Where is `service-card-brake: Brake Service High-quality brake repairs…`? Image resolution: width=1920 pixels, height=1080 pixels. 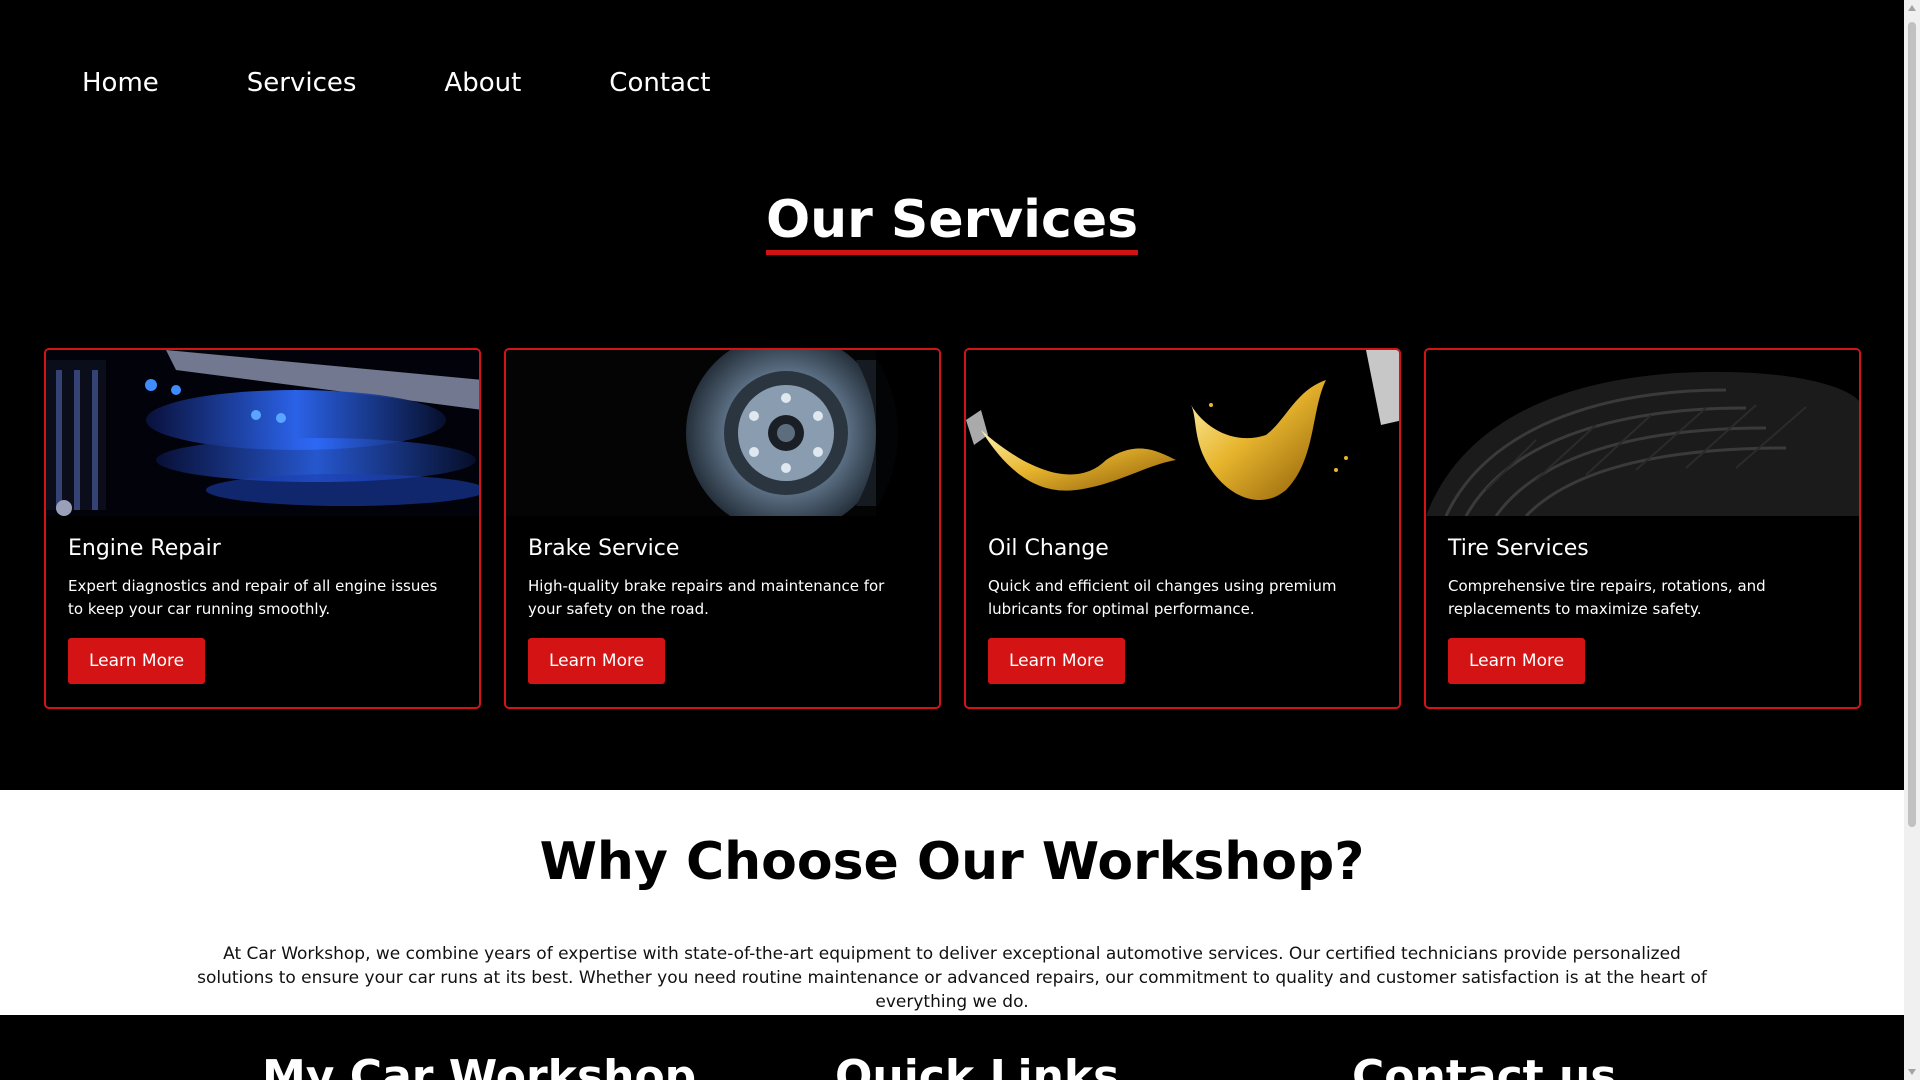
service-card-brake: Brake Service High-quality brake repairs… is located at coordinates (722, 528).